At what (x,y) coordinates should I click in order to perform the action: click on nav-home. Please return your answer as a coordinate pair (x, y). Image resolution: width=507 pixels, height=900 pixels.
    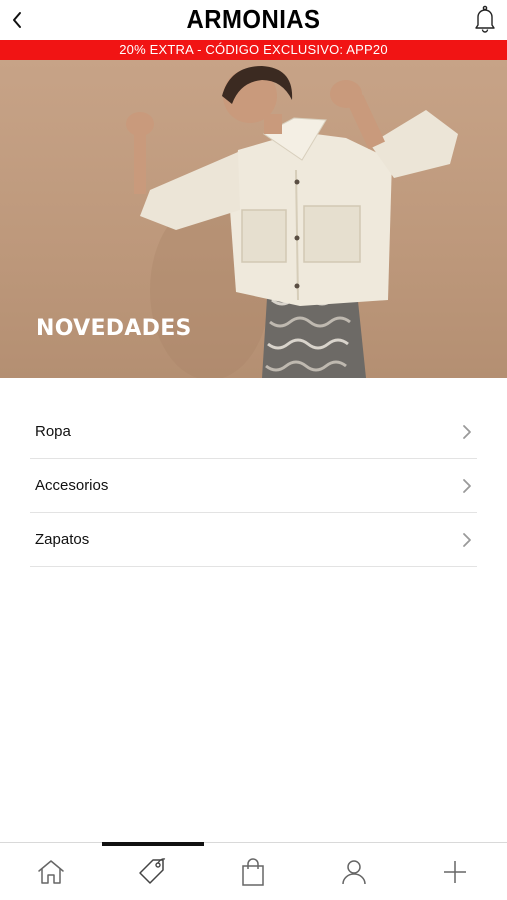
    Looking at the image, I should click on (50, 871).